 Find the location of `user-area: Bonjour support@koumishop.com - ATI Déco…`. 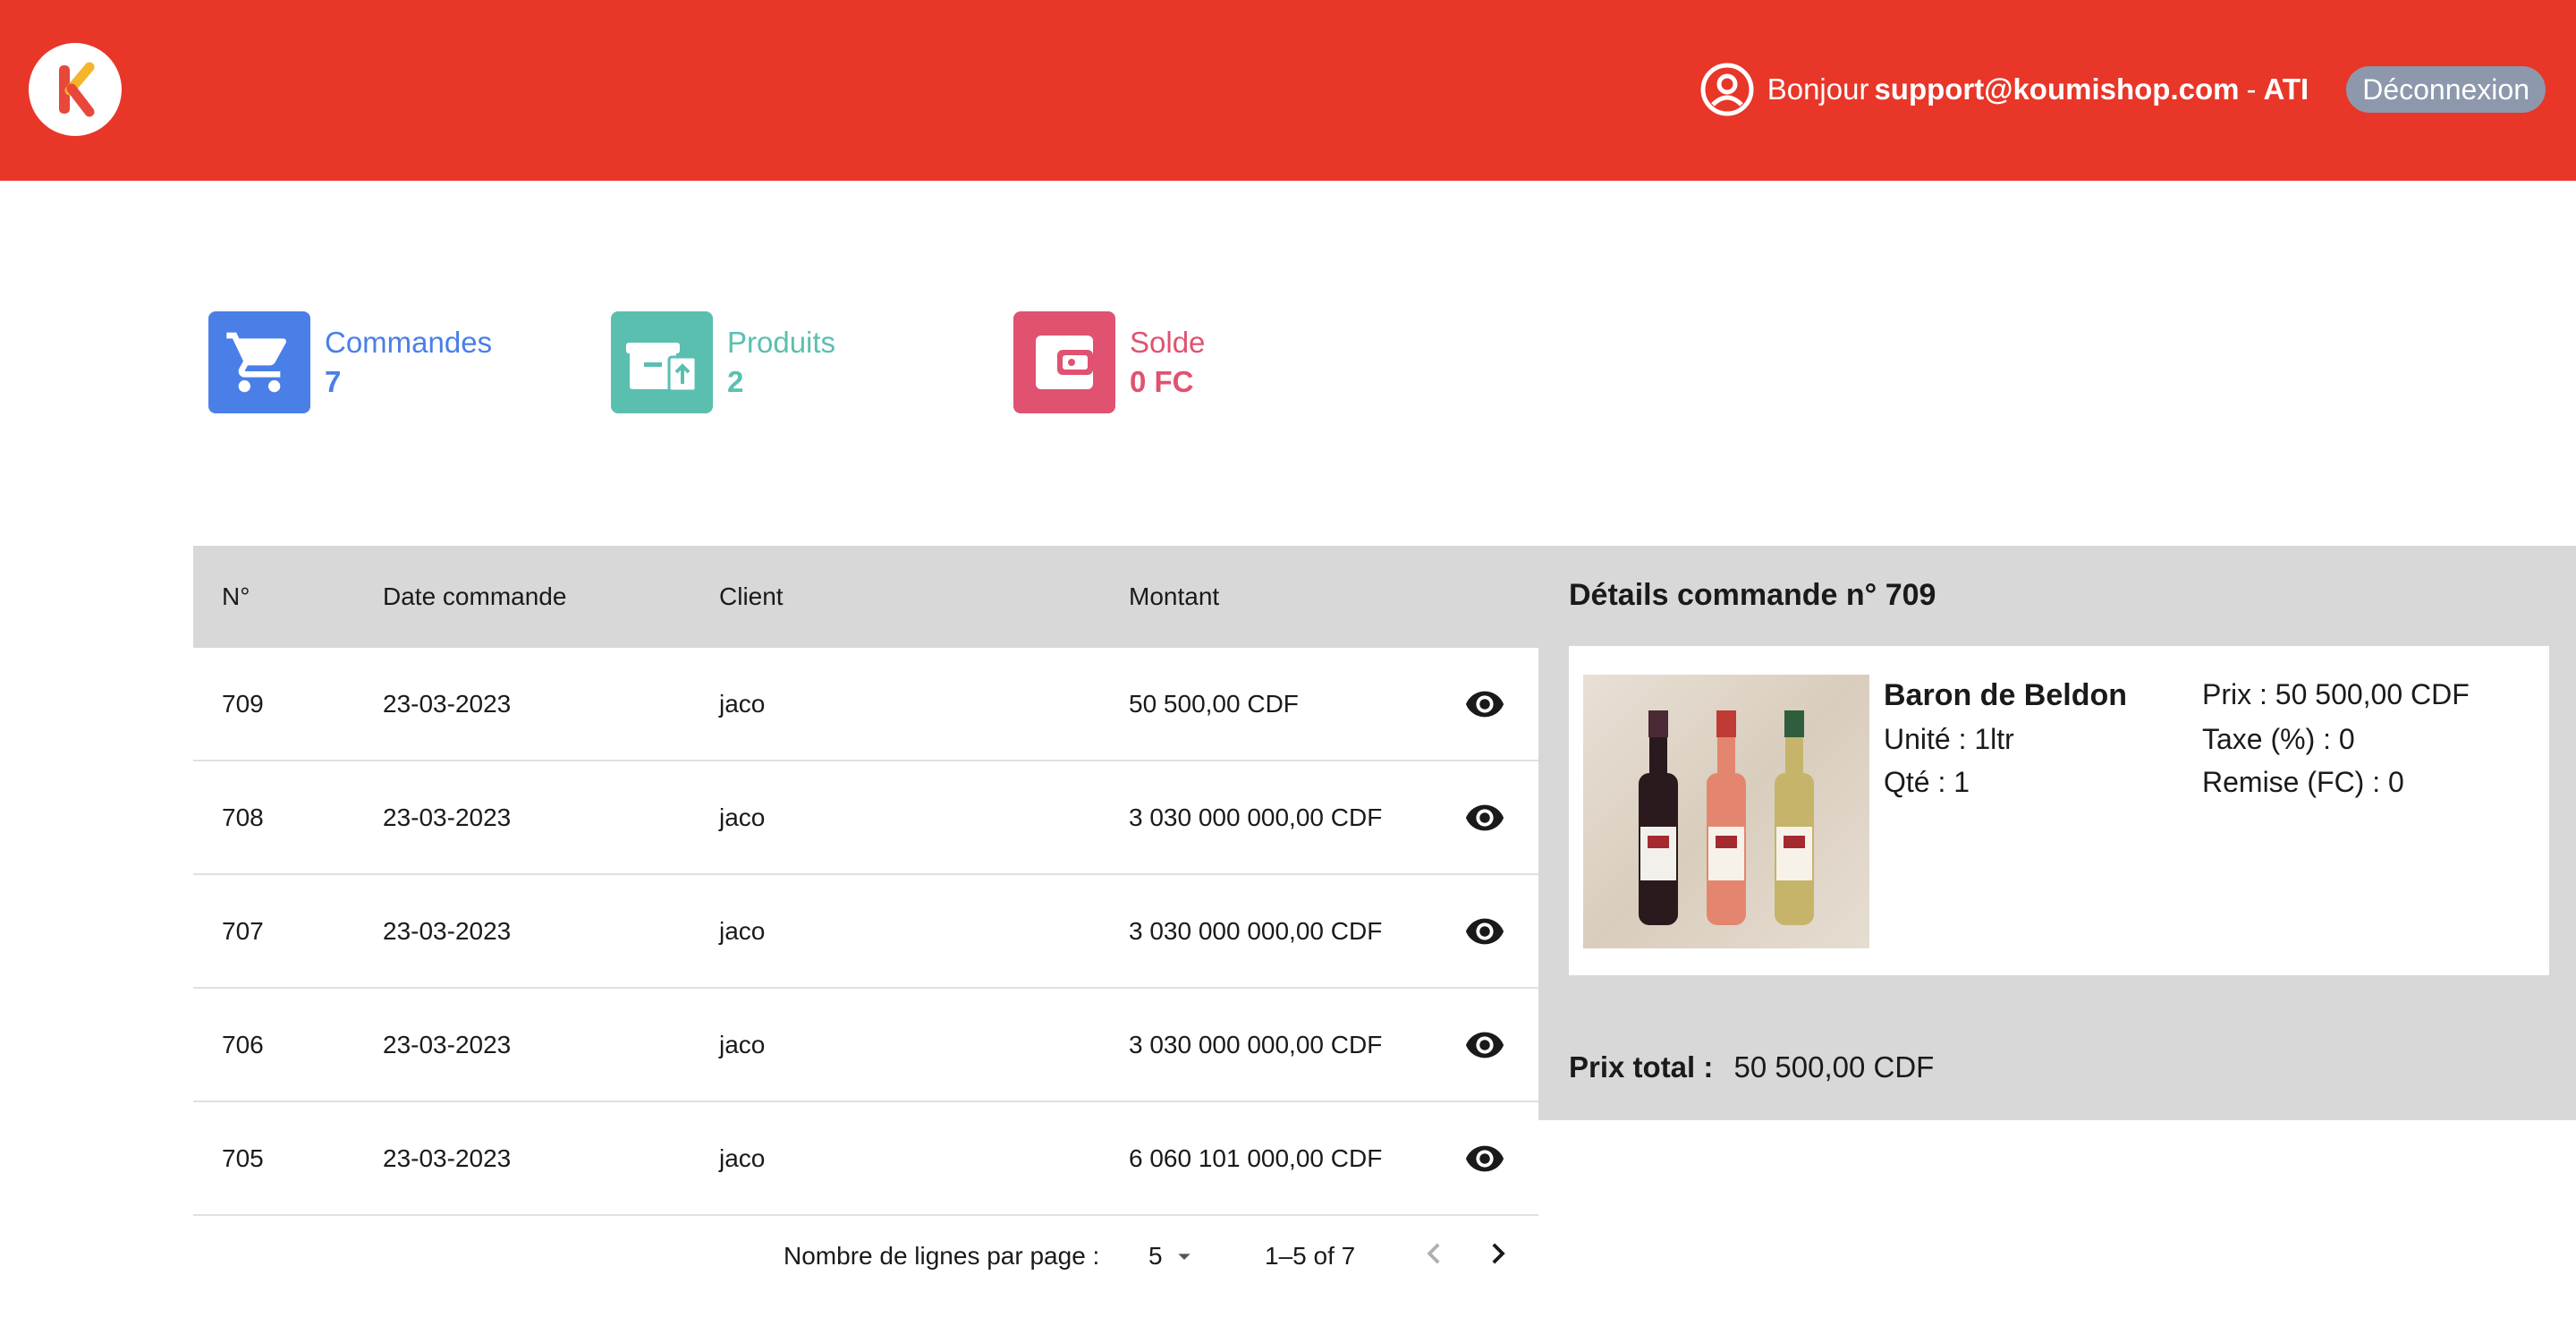

user-area: Bonjour support@koumishop.com - ATI Déco… is located at coordinates (2122, 89).